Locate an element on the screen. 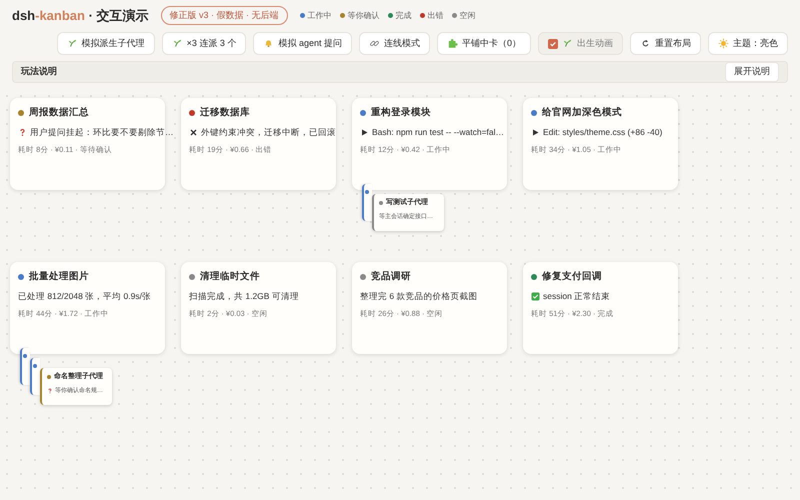 This screenshot has width=800, height=500. card-title: 周报数据汇总 is located at coordinates (59, 113).